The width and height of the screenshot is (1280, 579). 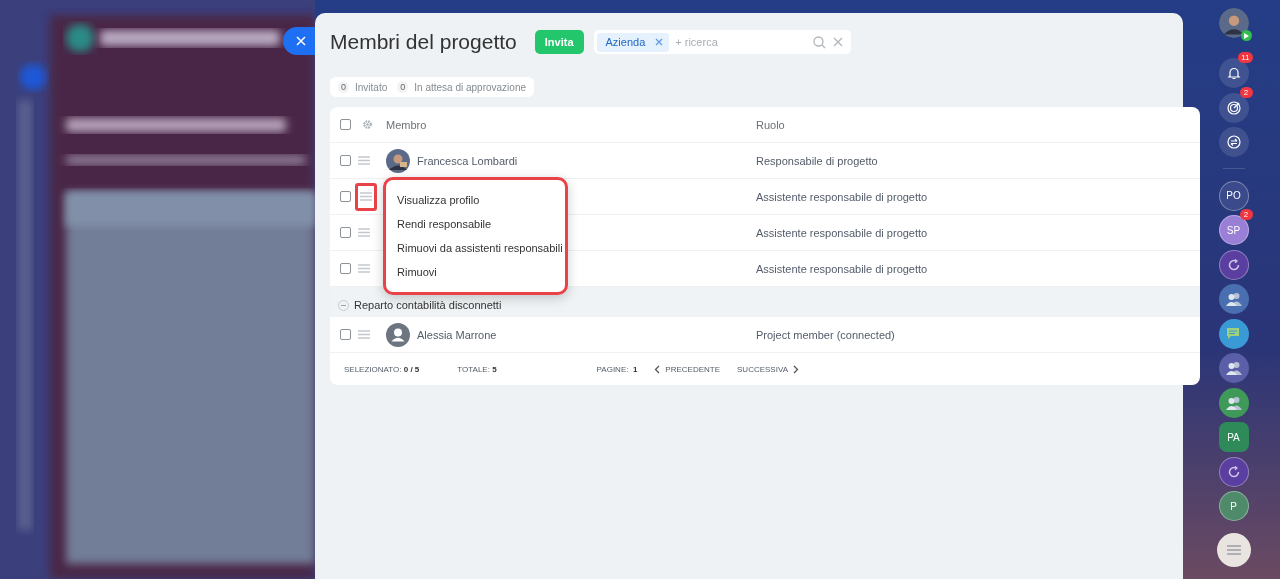 What do you see at coordinates (1233, 506) in the screenshot?
I see `chat-avatar: P` at bounding box center [1233, 506].